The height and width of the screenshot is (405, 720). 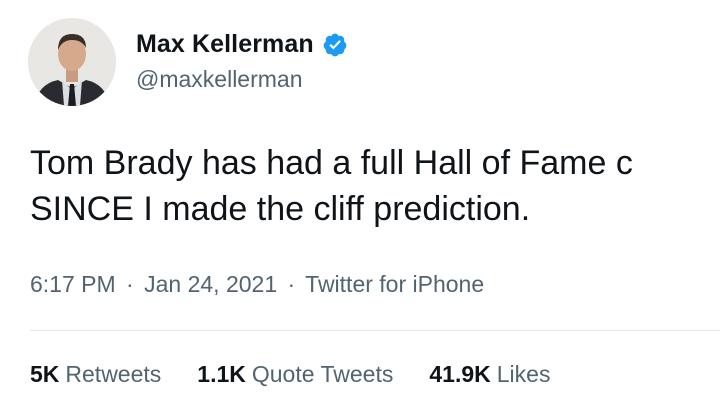 I want to click on avatar, so click(x=72, y=62).